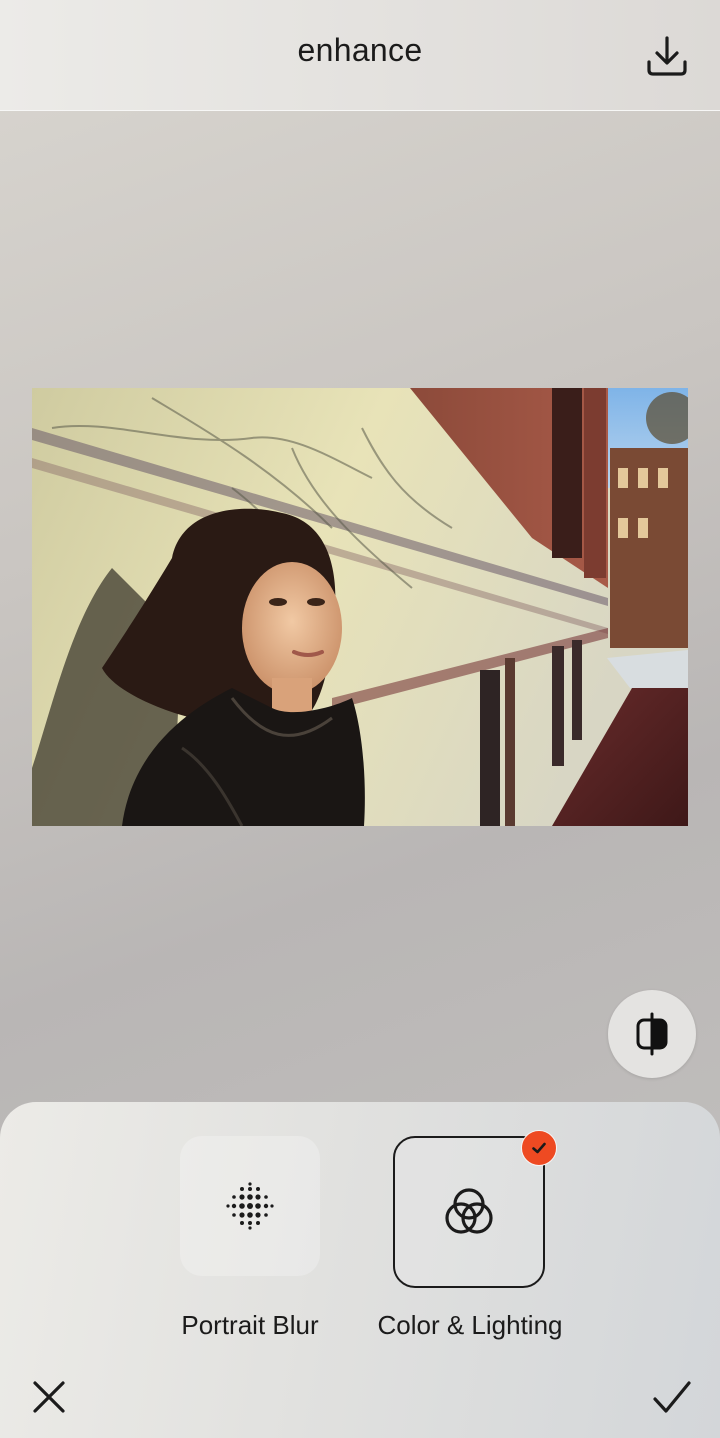  I want to click on selected-badge, so click(539, 1148).